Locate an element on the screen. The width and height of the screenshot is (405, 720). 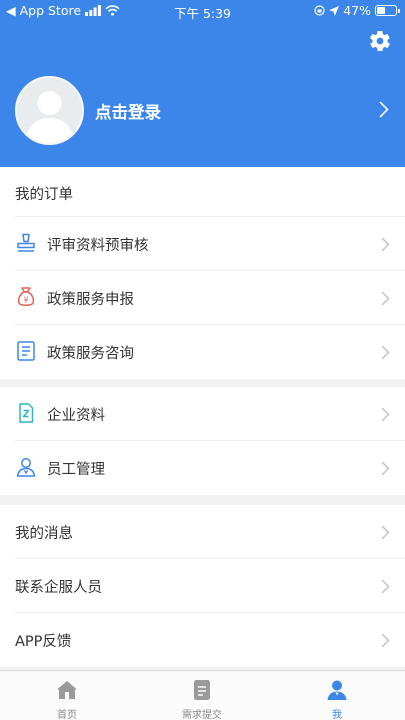
avatar is located at coordinates (49, 110).